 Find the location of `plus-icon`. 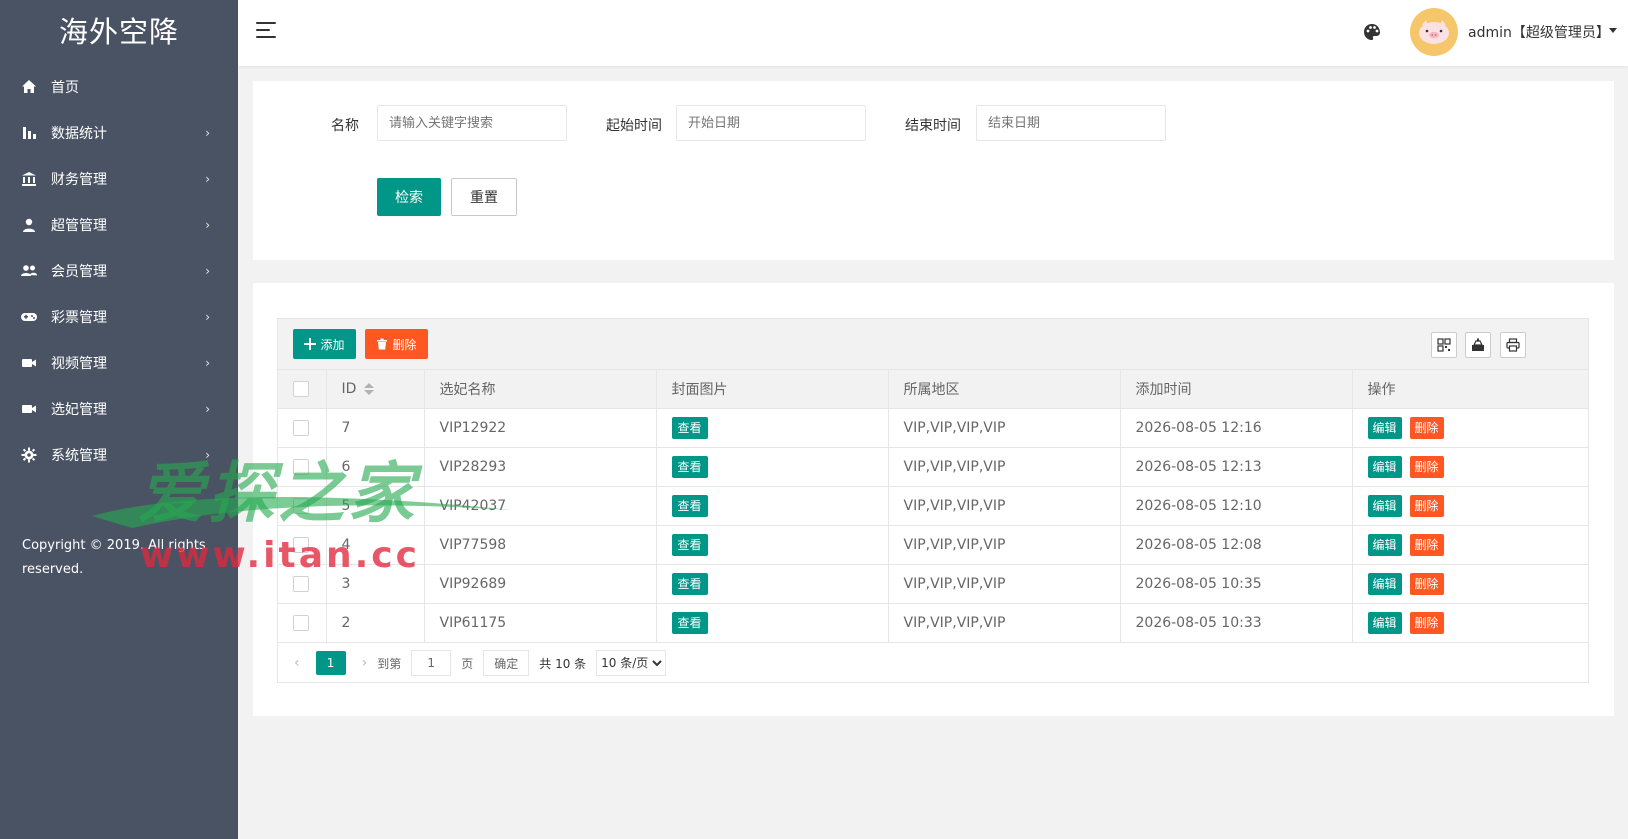

plus-icon is located at coordinates (310, 344).